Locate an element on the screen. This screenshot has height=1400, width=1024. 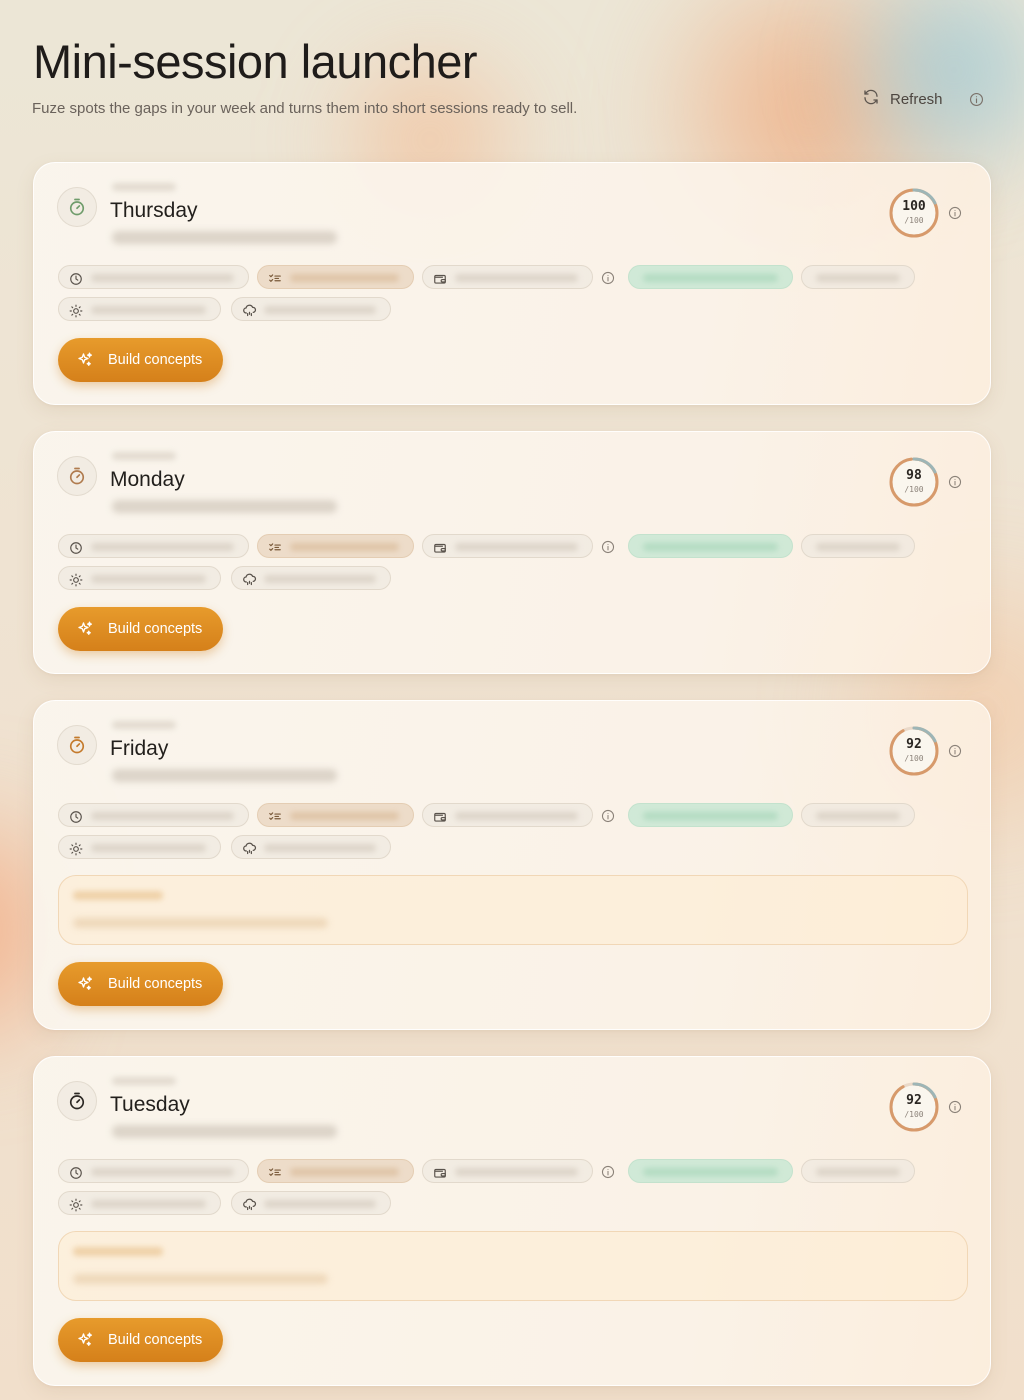
refresh-icon is located at coordinates (871, 99).